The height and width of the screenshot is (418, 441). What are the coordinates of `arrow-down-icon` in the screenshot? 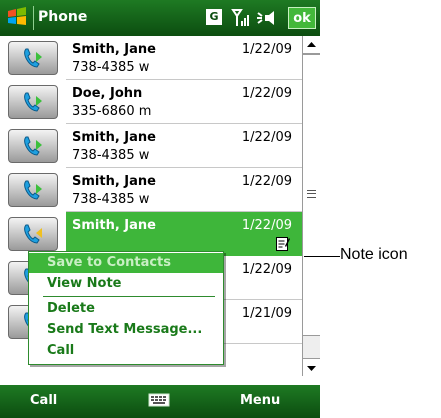 It's located at (311, 368).